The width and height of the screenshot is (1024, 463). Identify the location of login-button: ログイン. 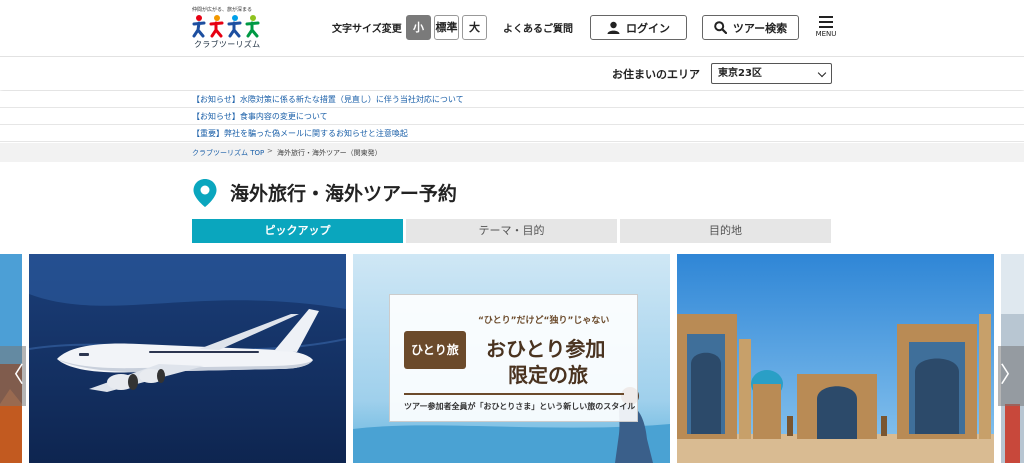
(638, 27).